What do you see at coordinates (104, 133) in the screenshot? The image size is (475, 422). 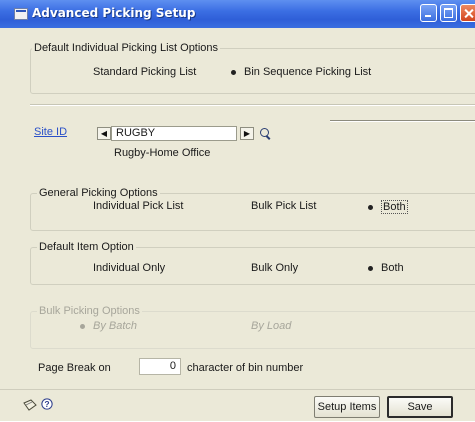 I see `previous-site-button: ◀` at bounding box center [104, 133].